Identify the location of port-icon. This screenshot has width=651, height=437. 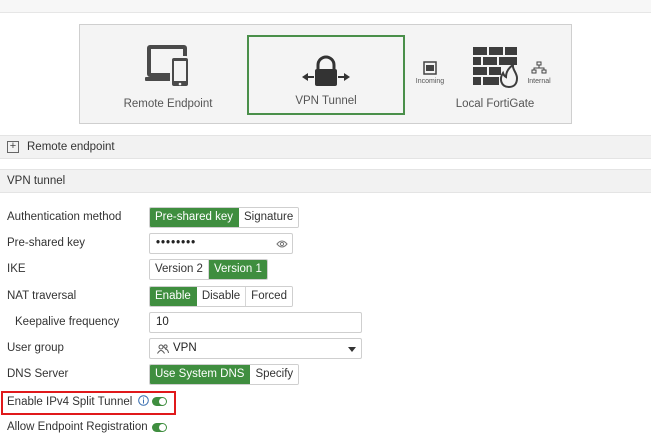
(430, 68).